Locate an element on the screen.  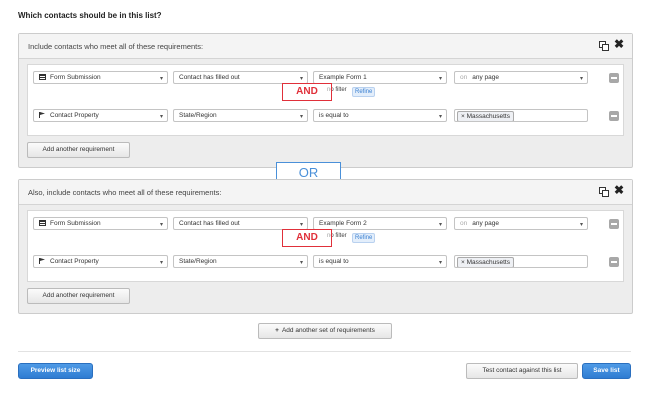
page-heading: Which contacts should be in this list? is located at coordinates (90, 15).